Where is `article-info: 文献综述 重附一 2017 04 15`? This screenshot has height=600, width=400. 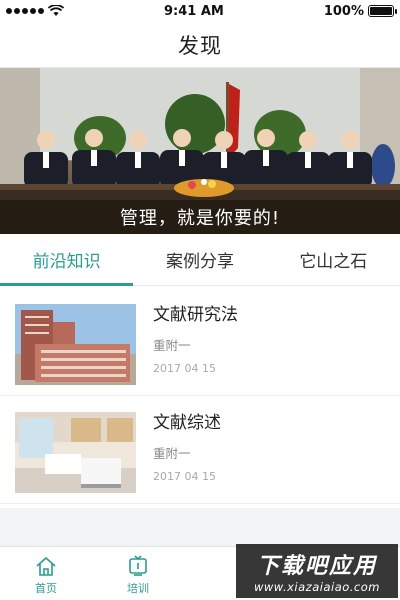
article-info: 文献综述 重附一 2017 04 15 is located at coordinates (187, 447).